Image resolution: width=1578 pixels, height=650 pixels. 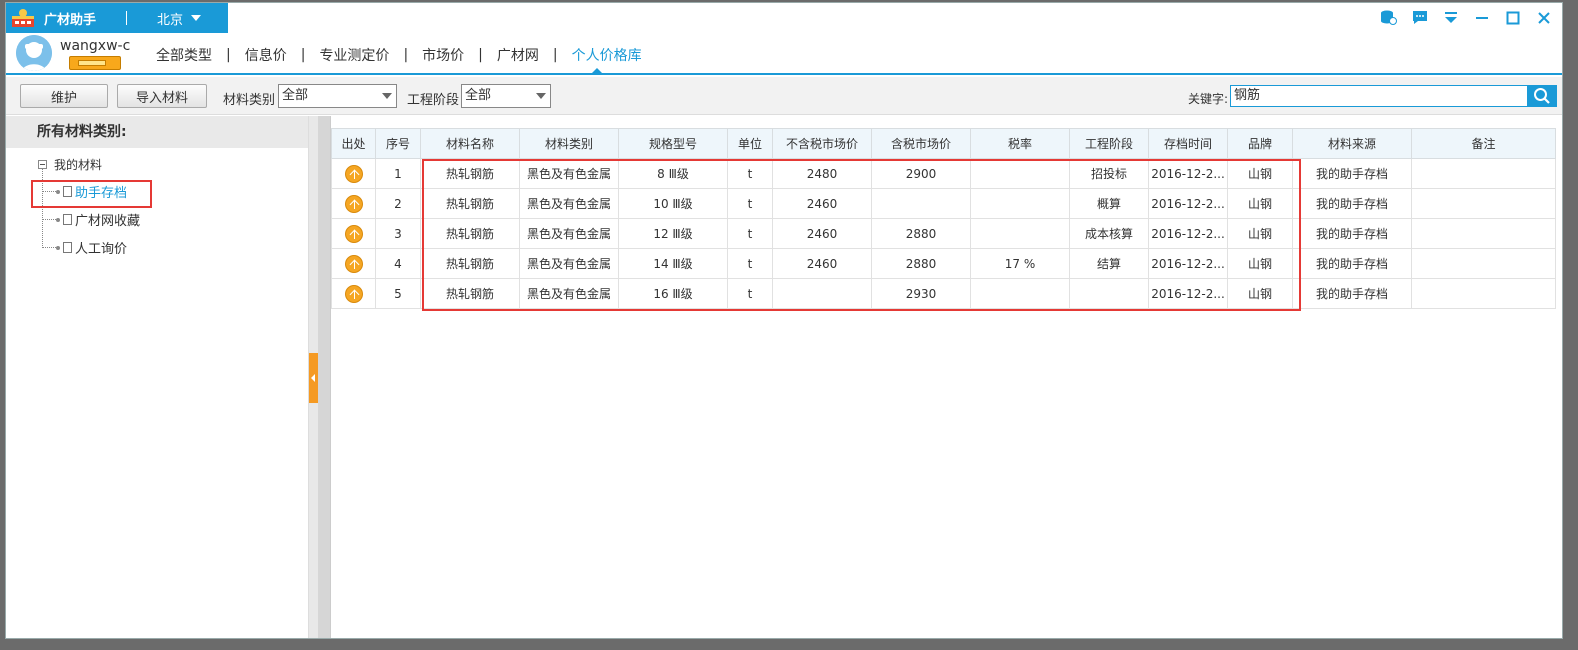 I want to click on search-icon, so click(x=1542, y=96).